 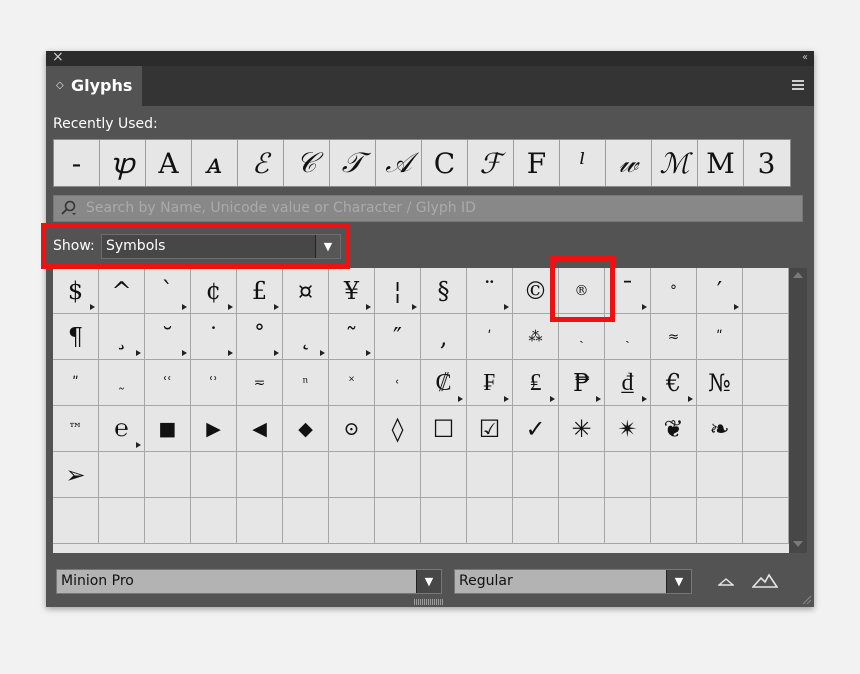 I want to click on glyph-cell: ➢, so click(x=76, y=475).